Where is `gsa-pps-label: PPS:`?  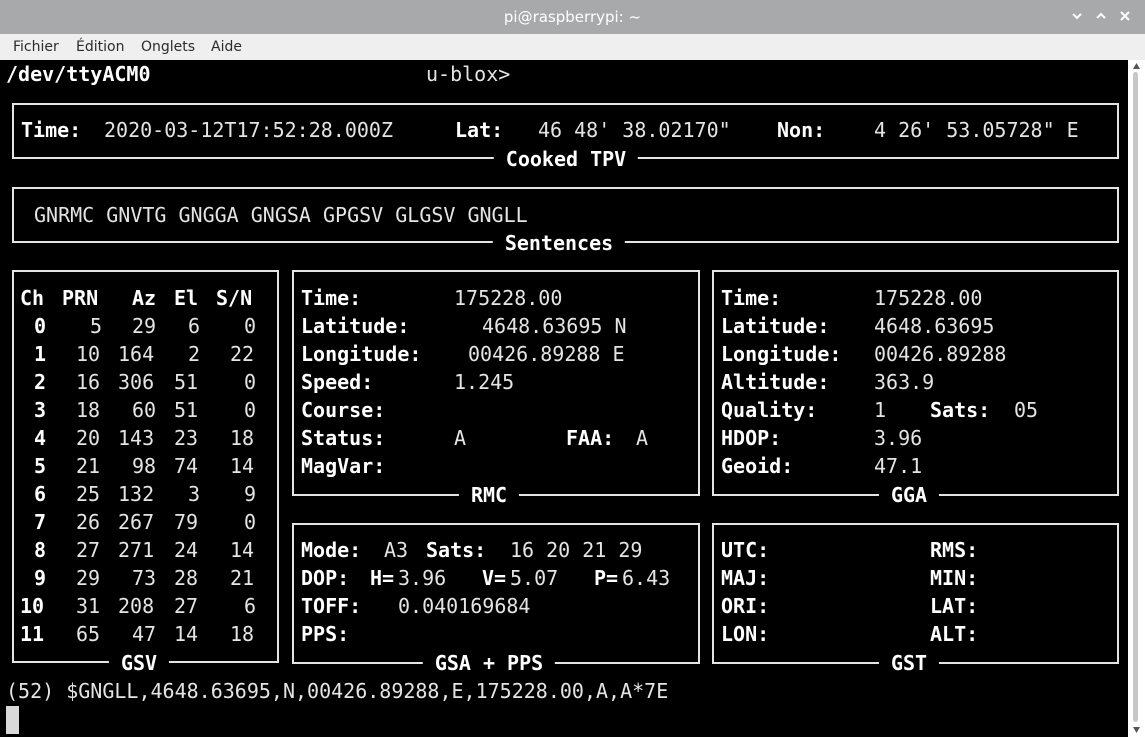 gsa-pps-label: PPS: is located at coordinates (325, 634).